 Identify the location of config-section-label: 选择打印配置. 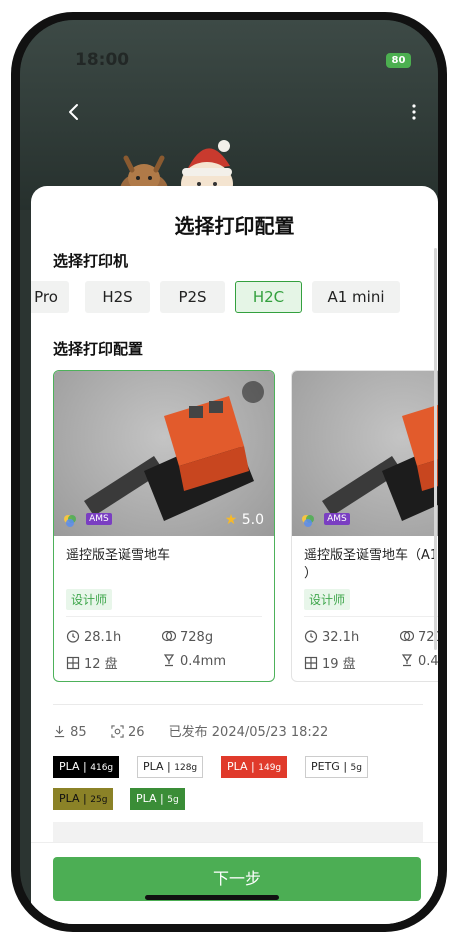
(98, 349).